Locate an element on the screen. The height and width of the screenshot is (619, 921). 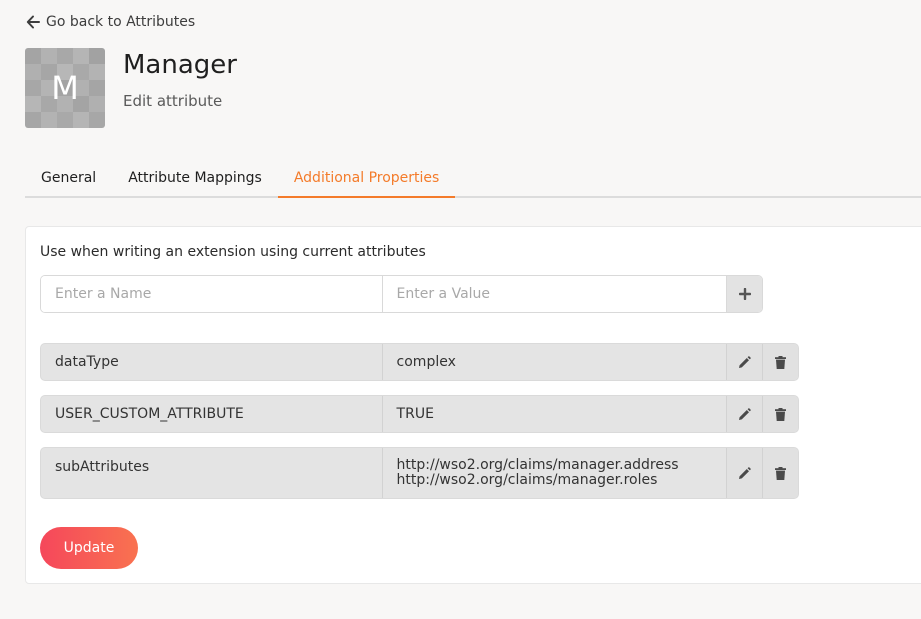
property-name: USER_CUSTOM_ATTRIBUTE is located at coordinates (212, 414).